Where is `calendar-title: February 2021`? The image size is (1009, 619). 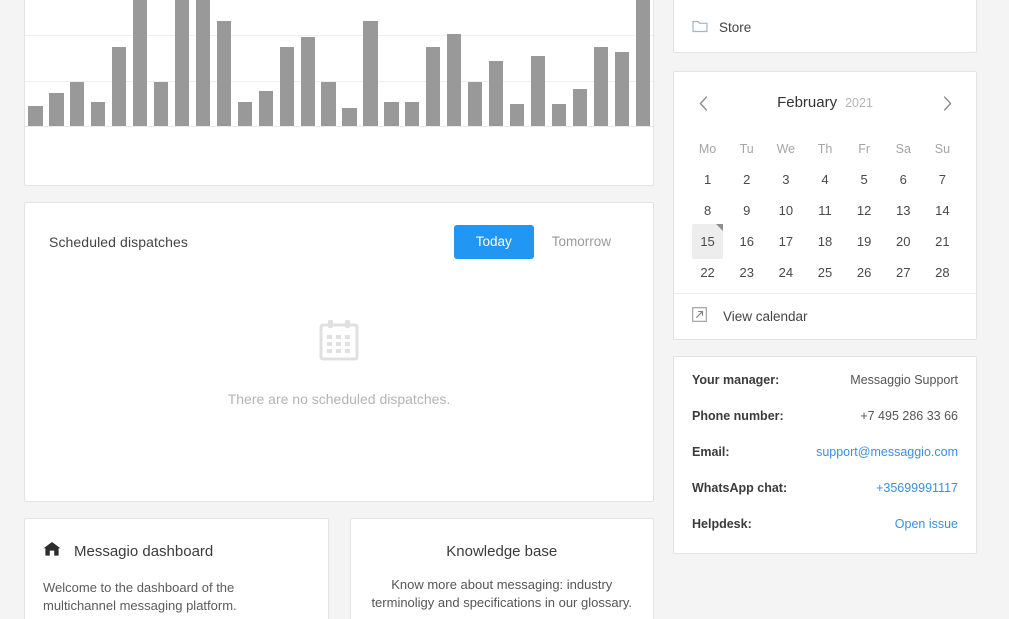 calendar-title: February 2021 is located at coordinates (825, 103).